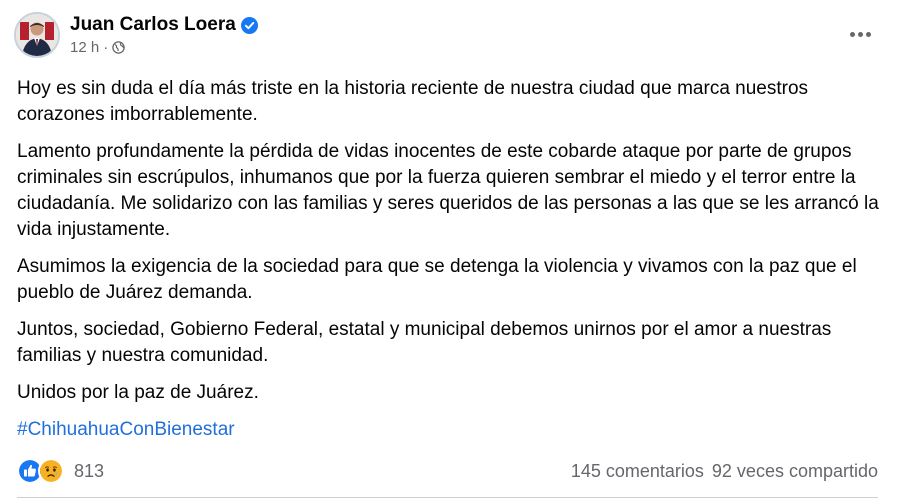  What do you see at coordinates (447, 497) in the screenshot?
I see `footer-divider` at bounding box center [447, 497].